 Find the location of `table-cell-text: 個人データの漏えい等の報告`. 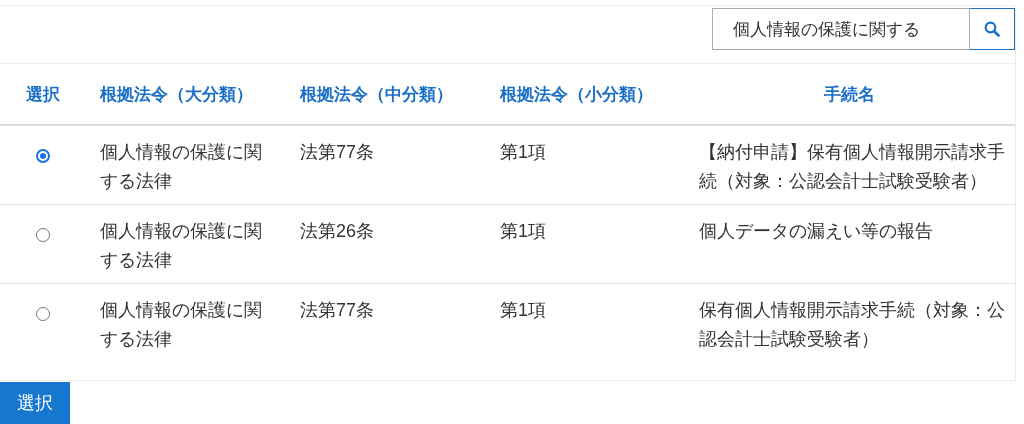

table-cell-text: 個人データの漏えい等の報告 is located at coordinates (816, 231).